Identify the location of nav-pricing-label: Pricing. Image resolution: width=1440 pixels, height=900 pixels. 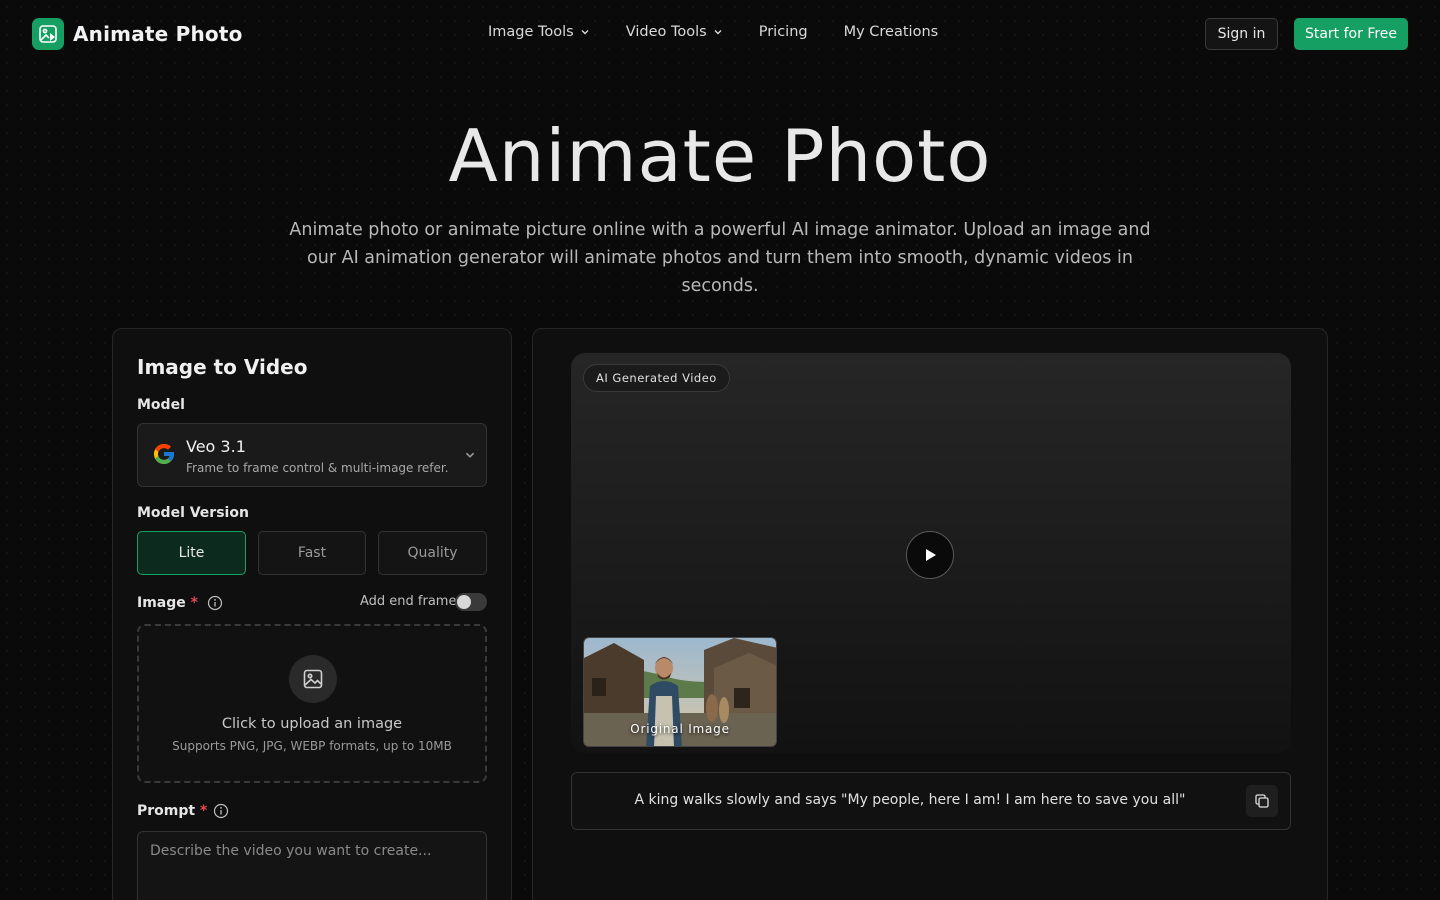
(783, 32).